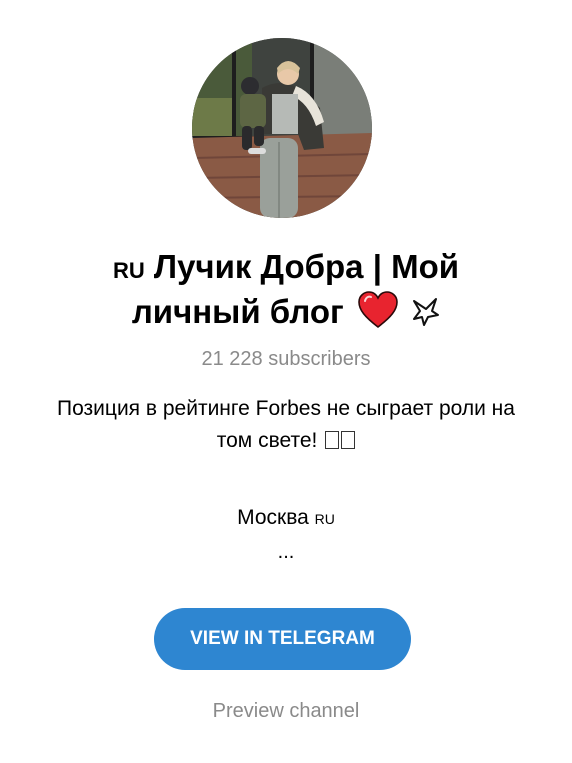  I want to click on view-in-telegram-button: VIEW IN TELEGRAM, so click(282, 639).